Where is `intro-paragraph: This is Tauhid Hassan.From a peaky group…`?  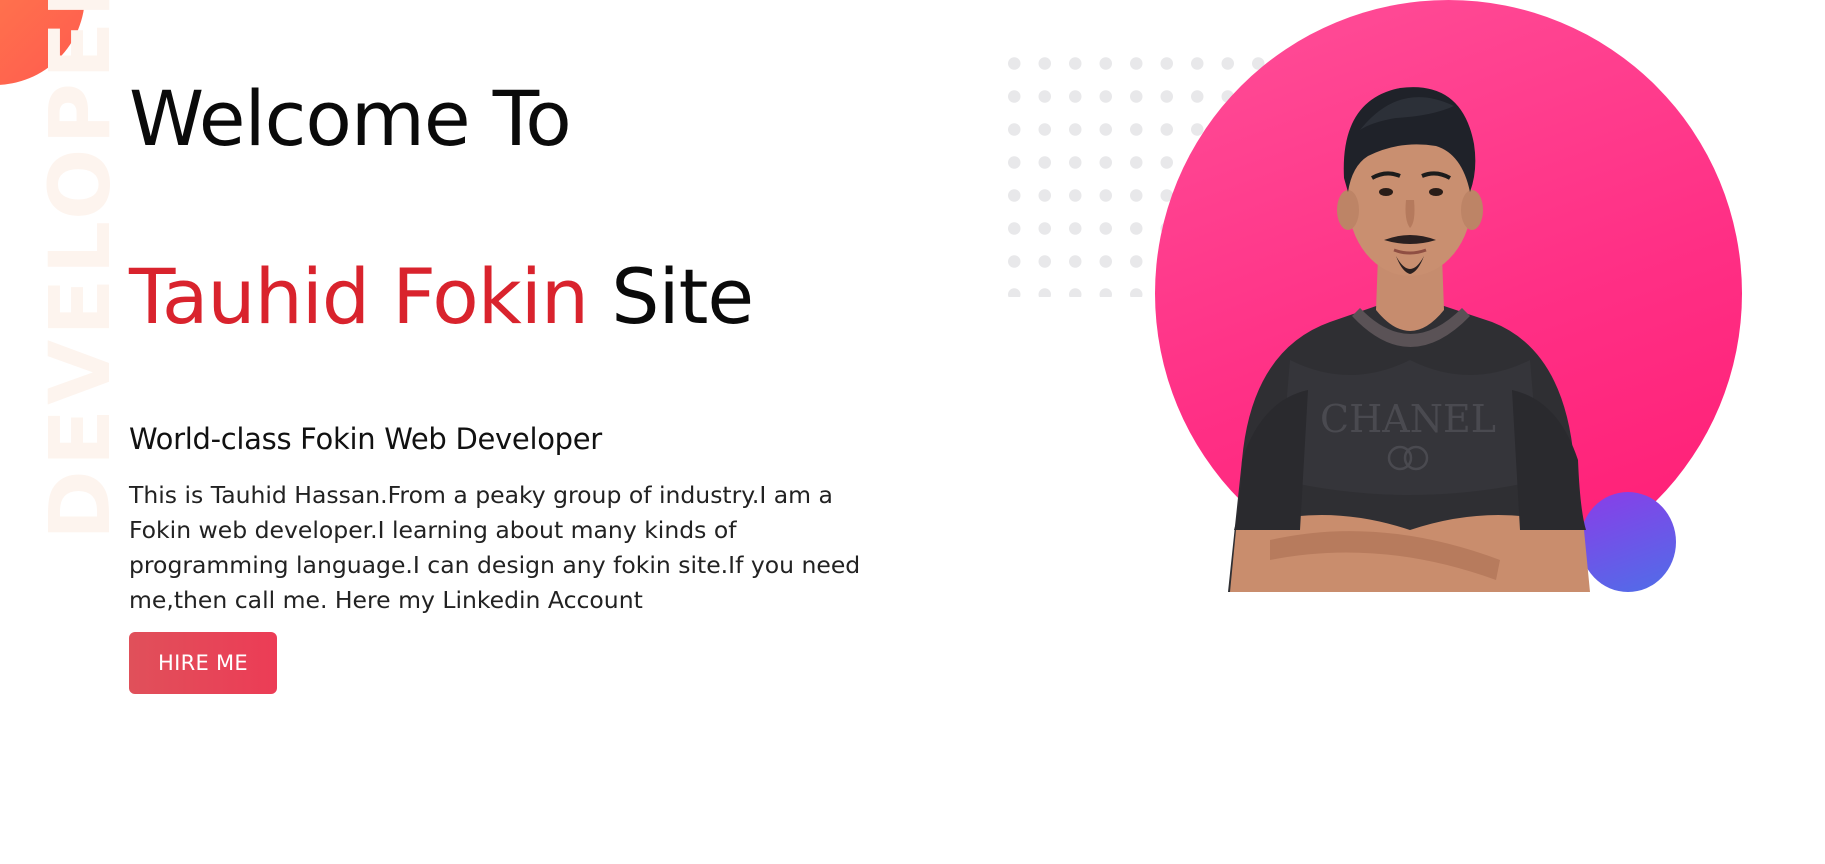
intro-paragraph: This is Tauhid Hassan.From a peaky group… is located at coordinates (495, 547).